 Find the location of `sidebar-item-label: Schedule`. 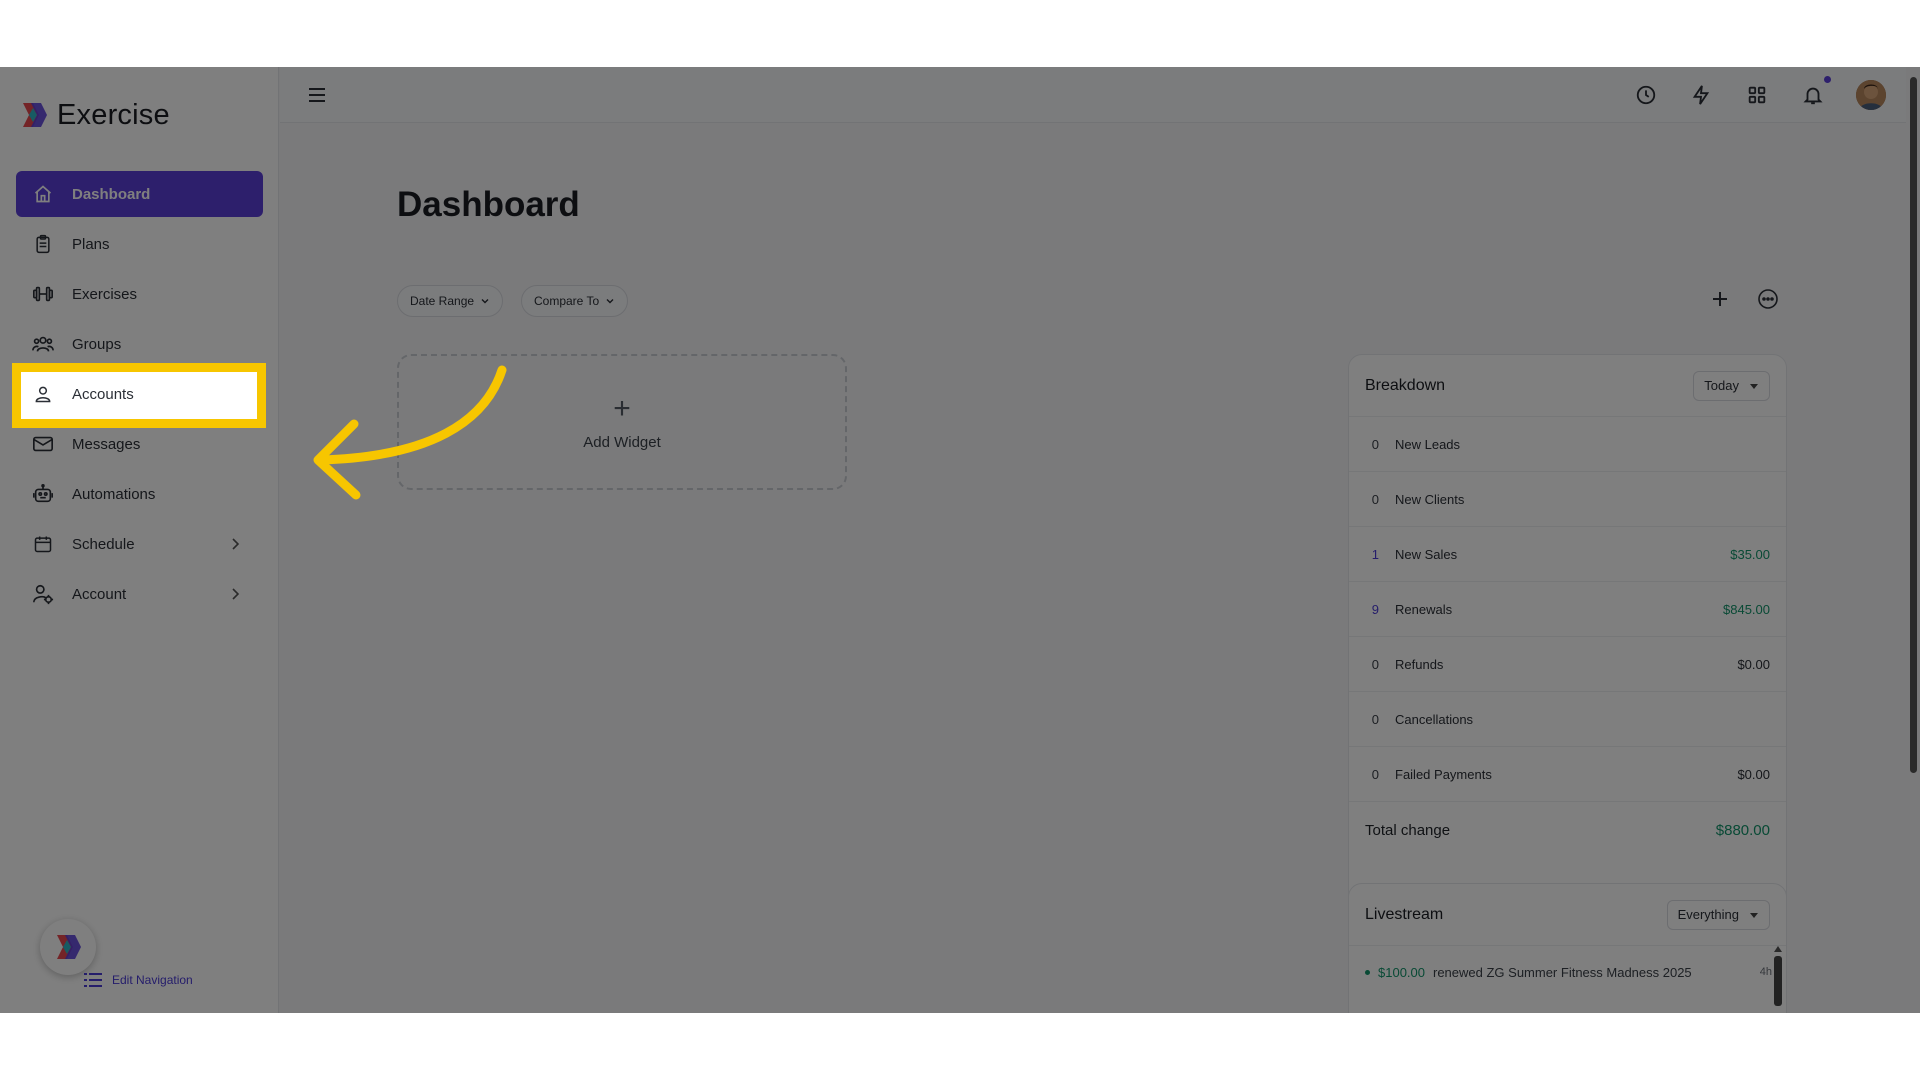

sidebar-item-label: Schedule is located at coordinates (103, 544).